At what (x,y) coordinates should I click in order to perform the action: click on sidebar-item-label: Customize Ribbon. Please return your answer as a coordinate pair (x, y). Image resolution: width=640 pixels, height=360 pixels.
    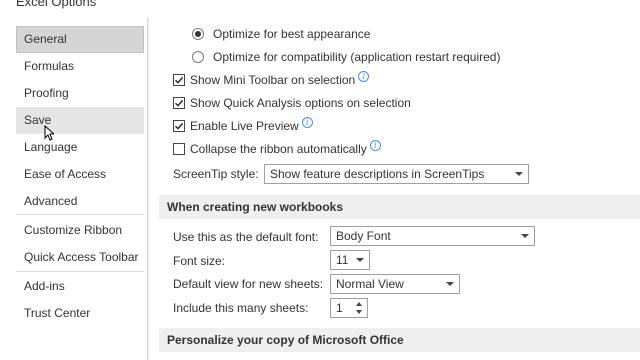
    Looking at the image, I should click on (73, 230).